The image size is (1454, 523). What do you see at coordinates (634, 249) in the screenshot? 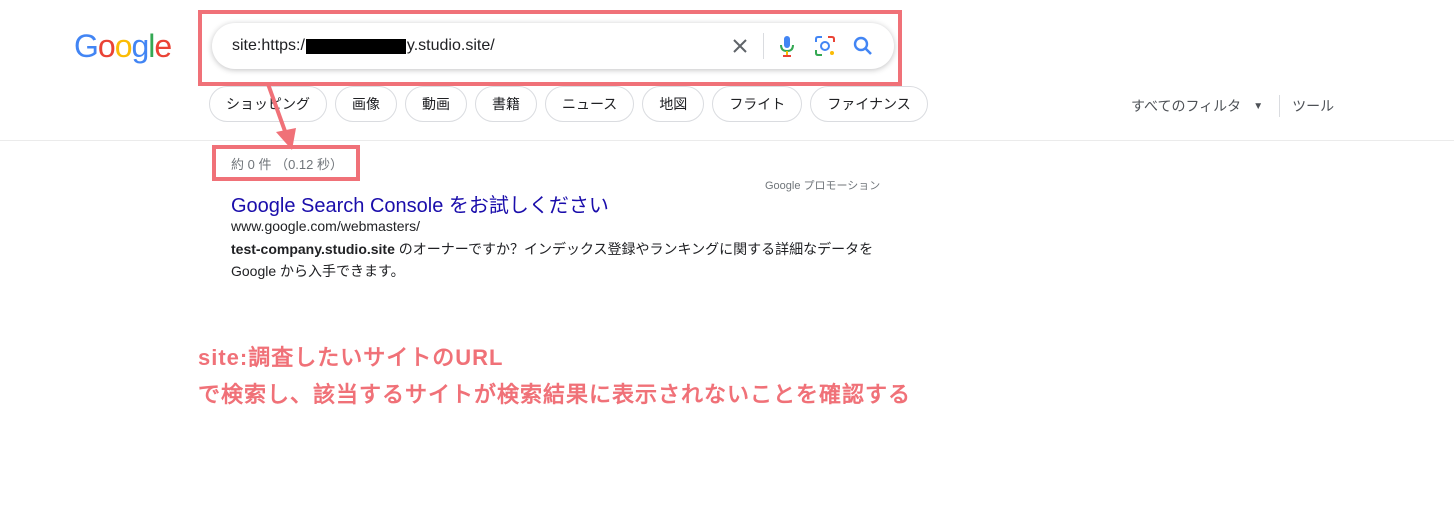
I see `ad-description-line1: のオーナーですか？インデックス登録やランキングに関する詳細なデータを` at bounding box center [634, 249].